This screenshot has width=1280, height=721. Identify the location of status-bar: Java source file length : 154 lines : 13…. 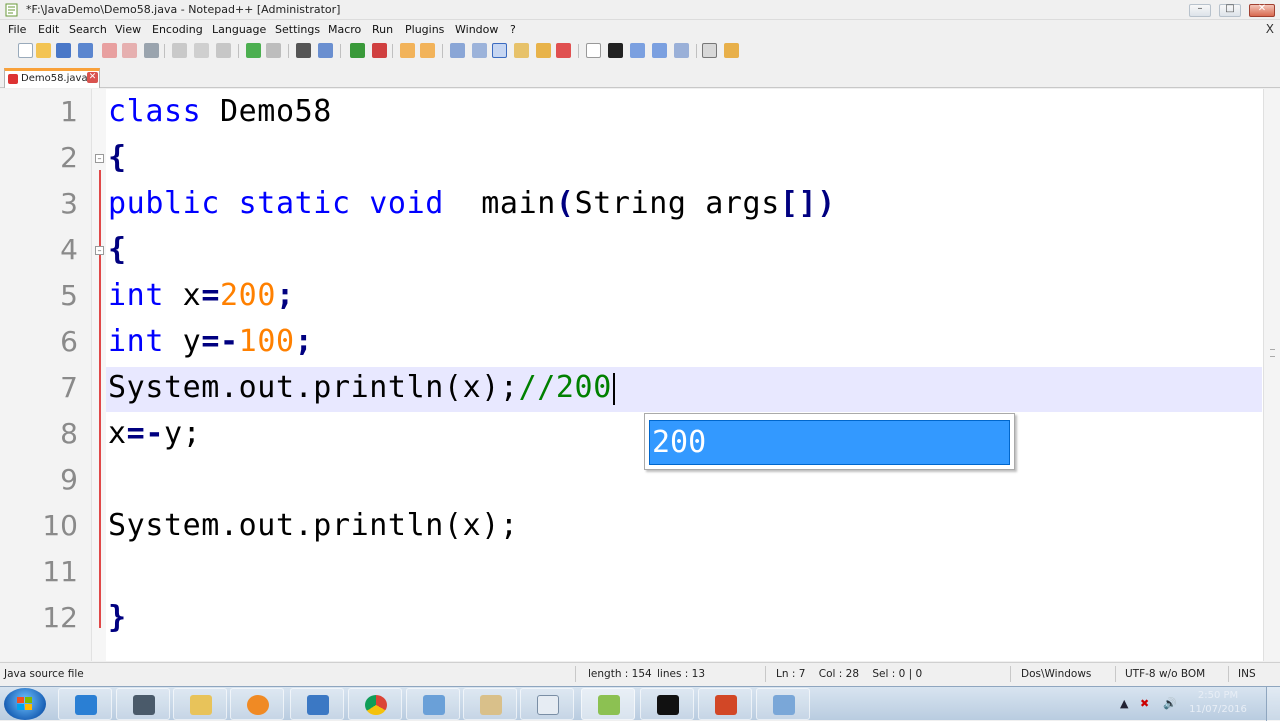
(640, 674).